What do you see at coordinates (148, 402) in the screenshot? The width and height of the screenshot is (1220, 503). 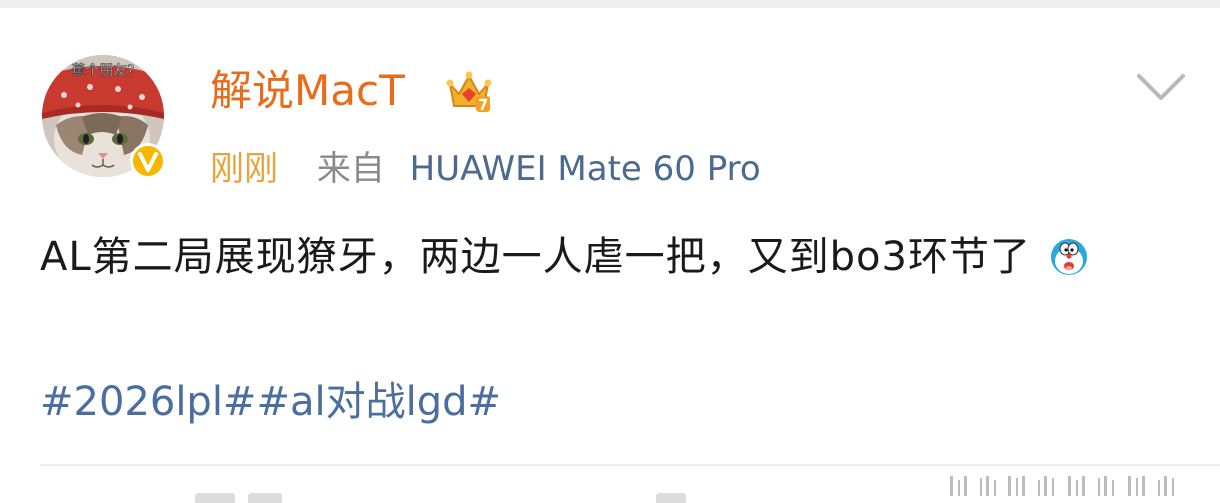 I see `hashtag-link: #2026lpl#` at bounding box center [148, 402].